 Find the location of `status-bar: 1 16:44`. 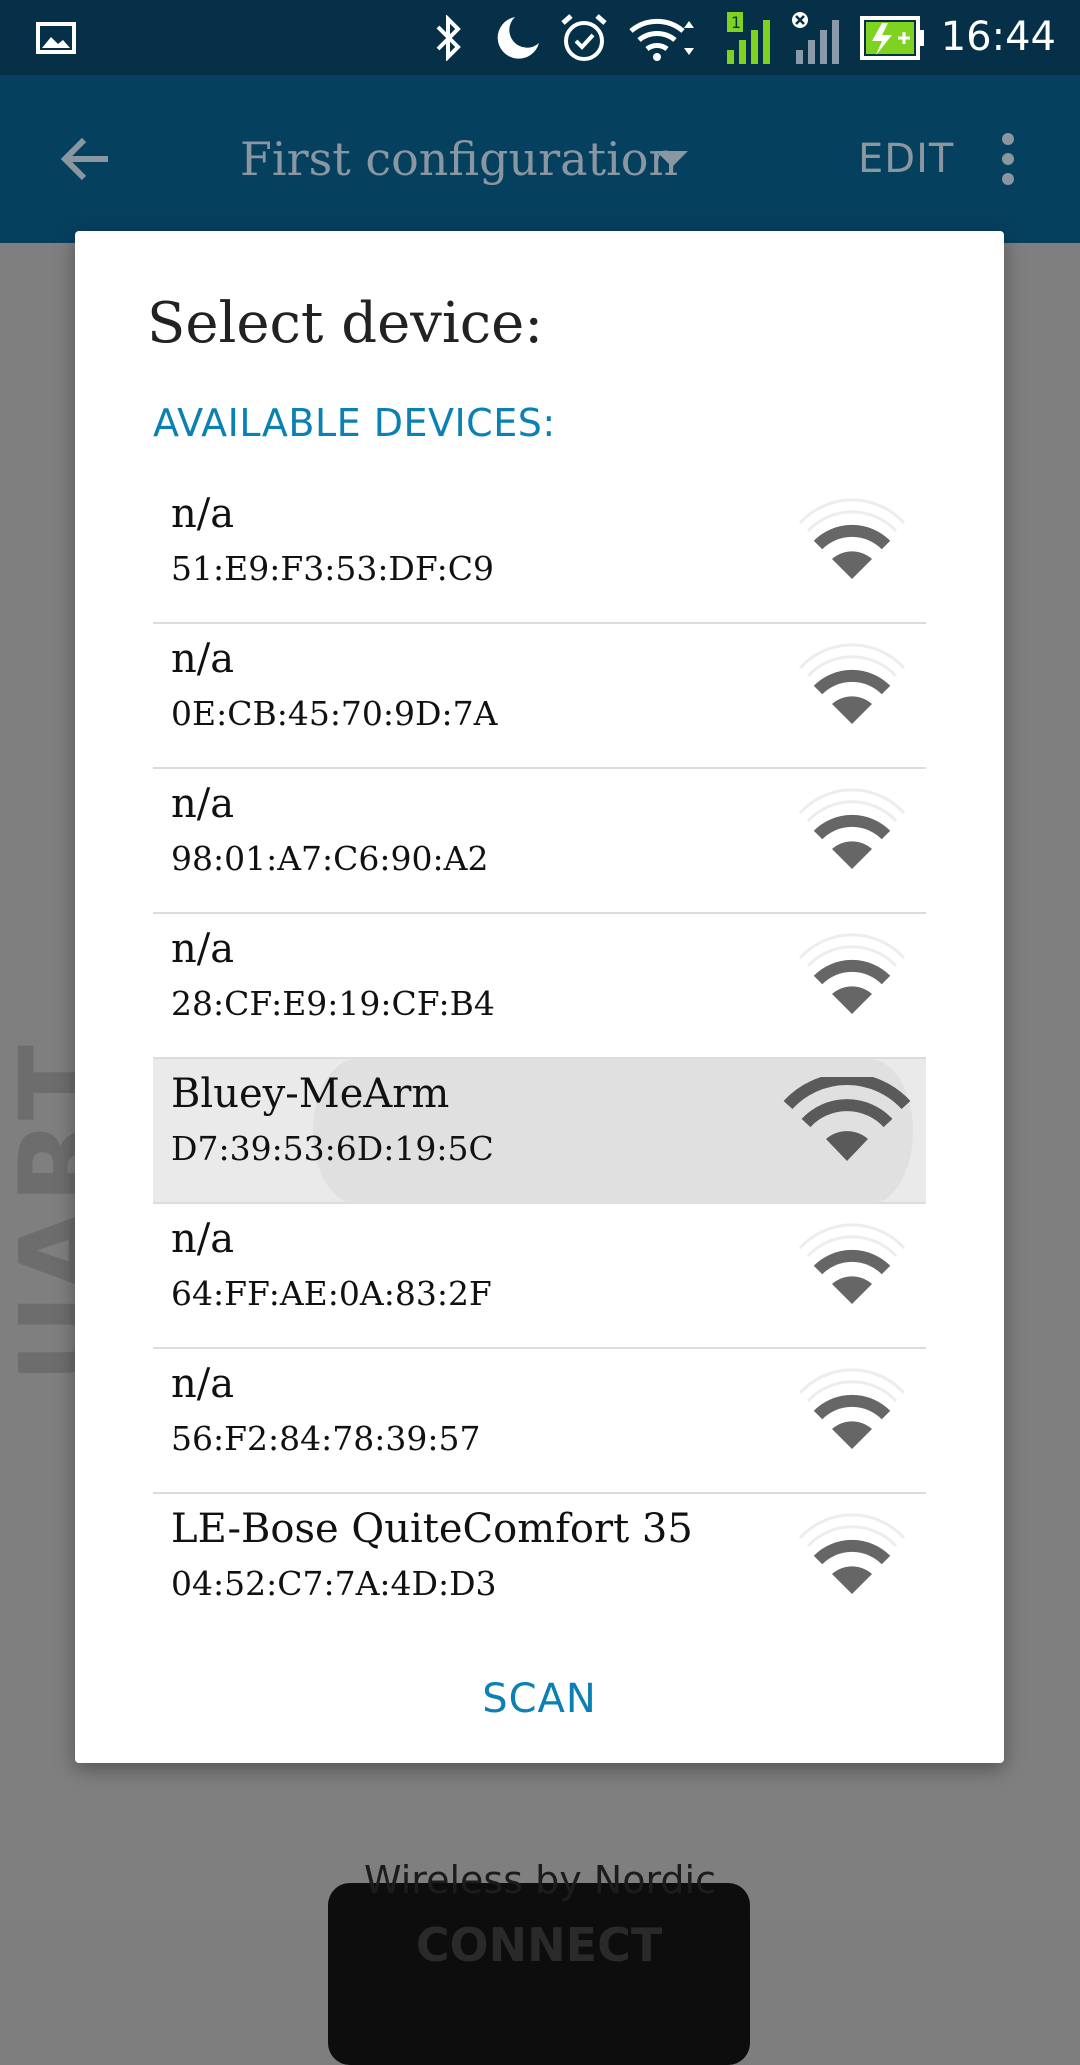

status-bar: 1 16:44 is located at coordinates (540, 37).